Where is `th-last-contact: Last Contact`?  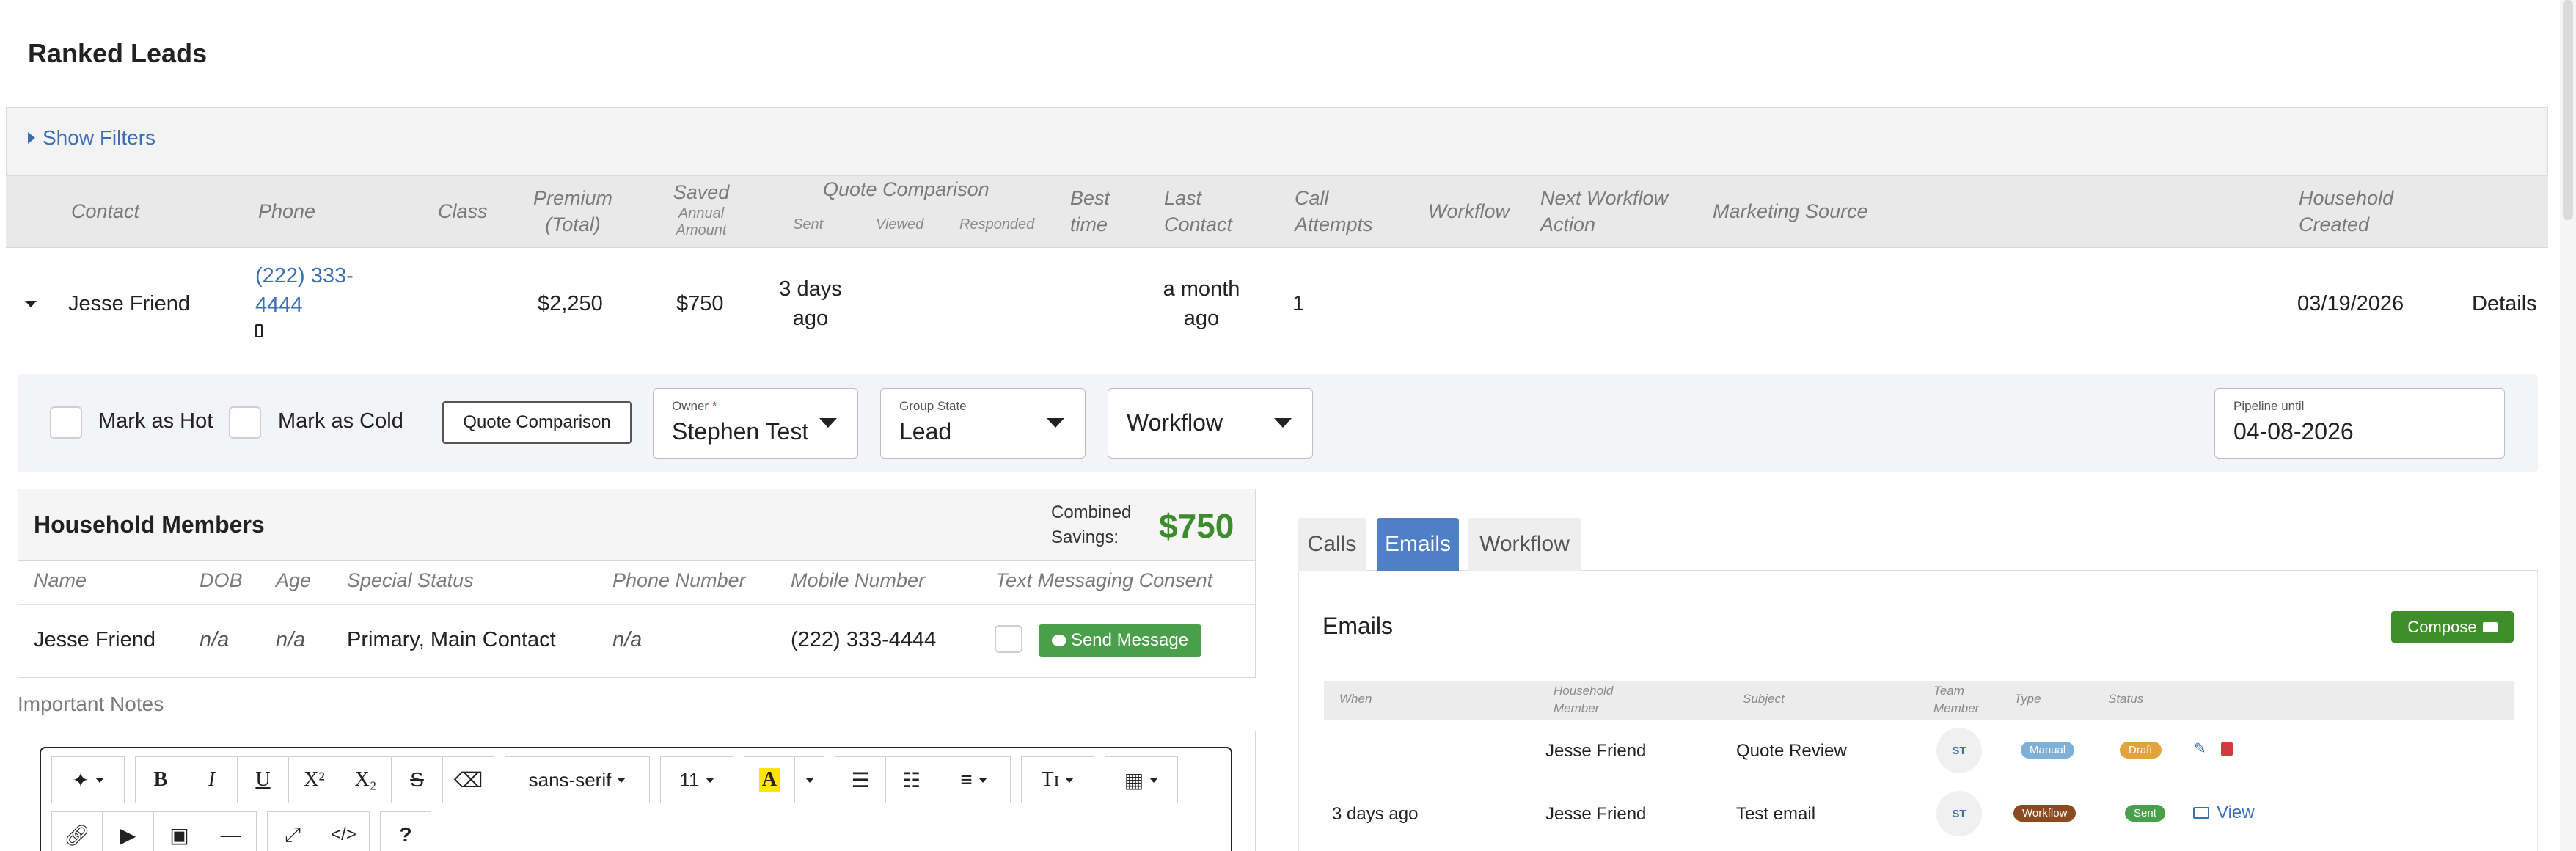
th-last-contact: Last Contact is located at coordinates (1198, 211).